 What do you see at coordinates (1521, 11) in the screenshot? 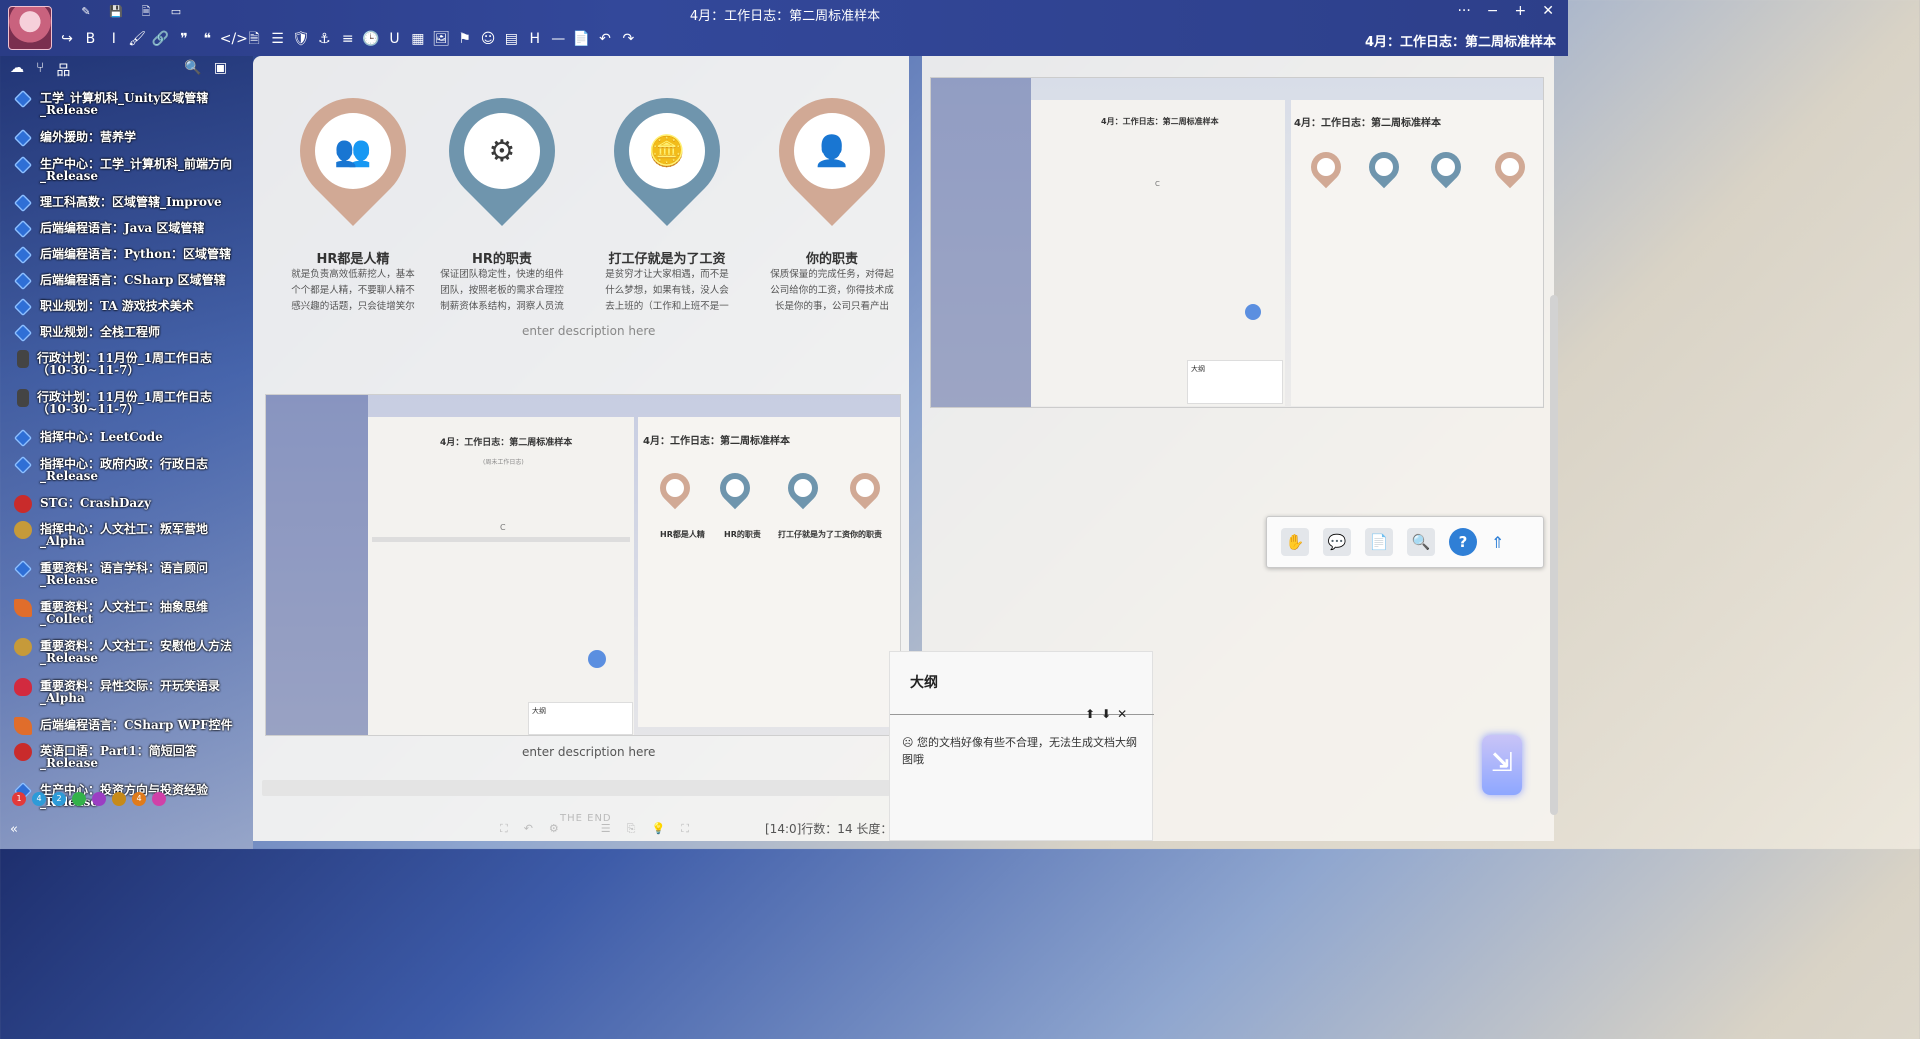
I see `maximize-button: +` at bounding box center [1521, 11].